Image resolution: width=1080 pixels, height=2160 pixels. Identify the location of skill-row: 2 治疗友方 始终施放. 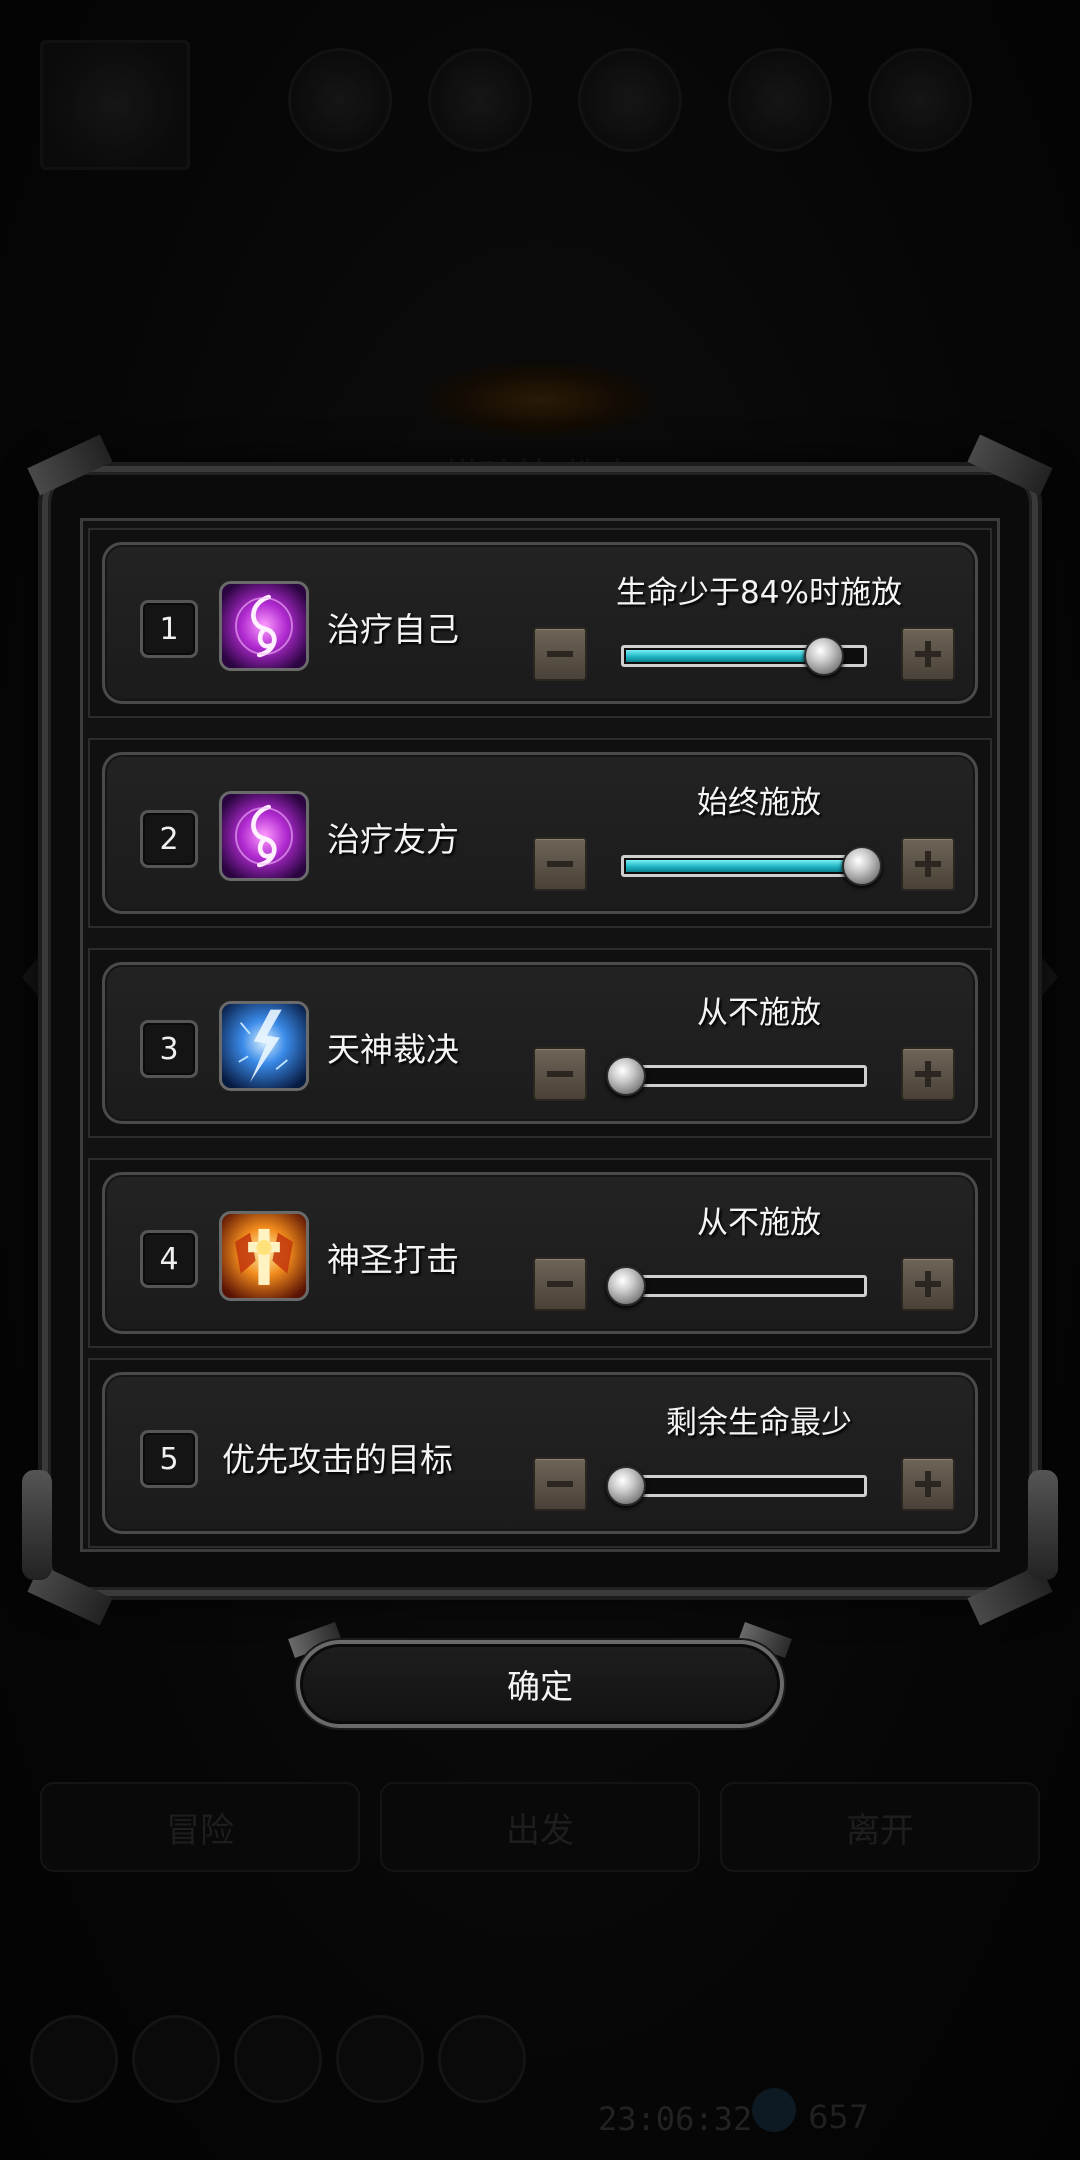
(540, 833).